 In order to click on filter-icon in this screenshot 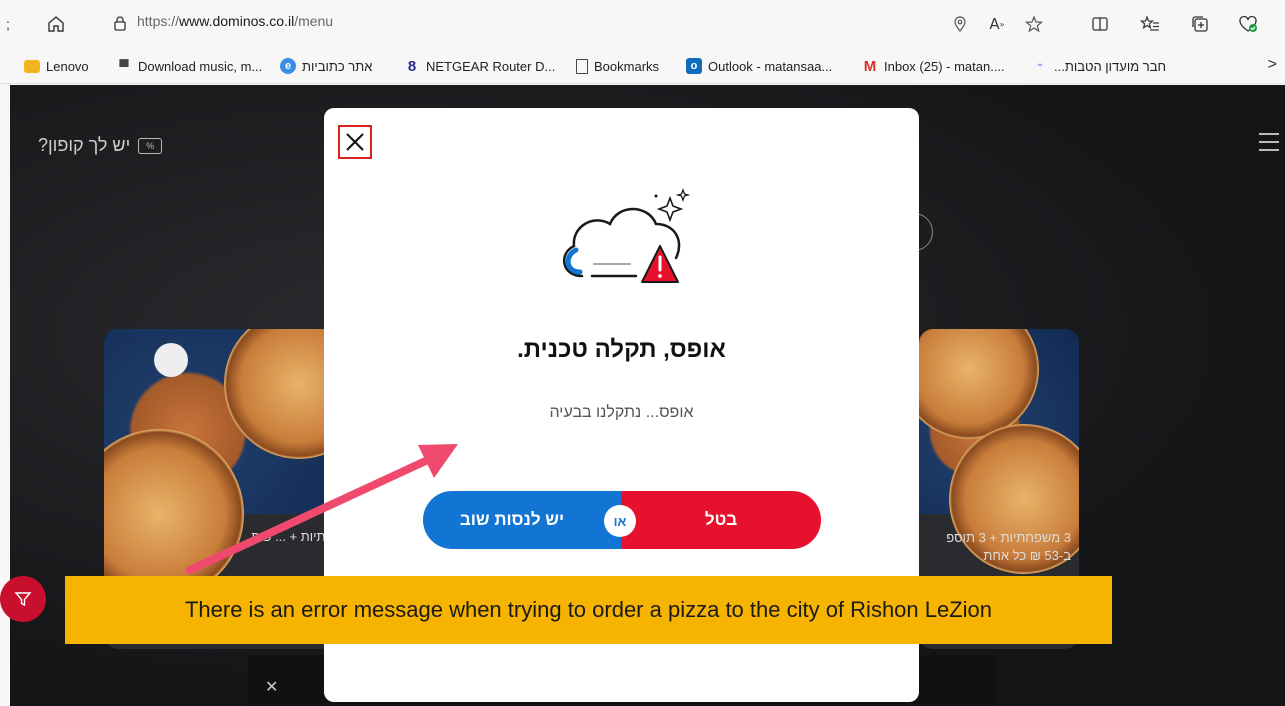, I will do `click(23, 599)`.